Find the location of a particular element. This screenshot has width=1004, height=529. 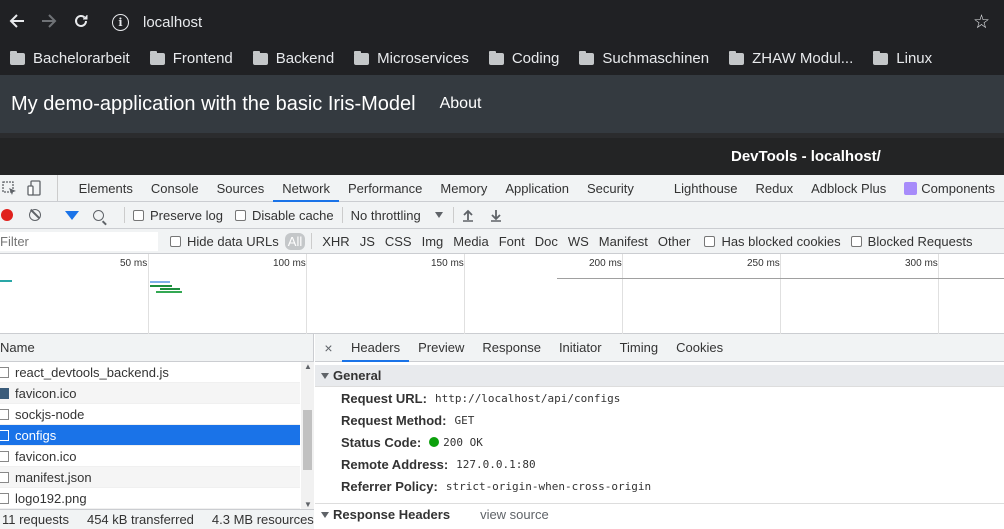

search-icon is located at coordinates (98, 215).